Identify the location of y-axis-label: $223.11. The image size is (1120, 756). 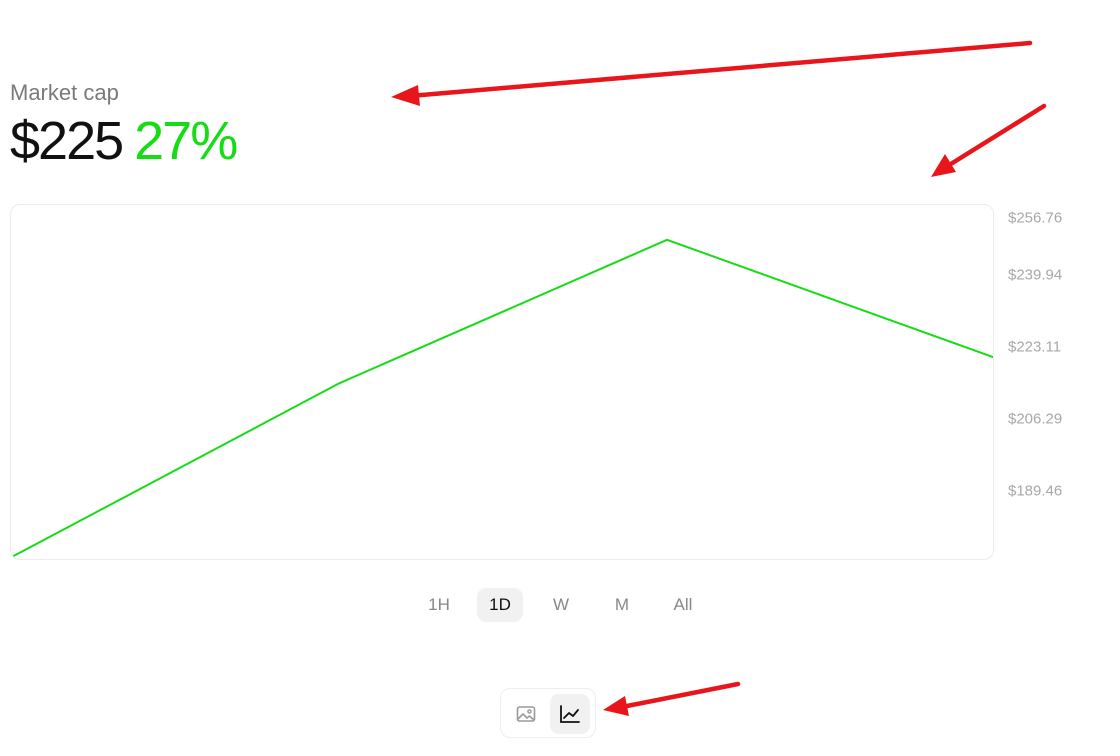
(1035, 347).